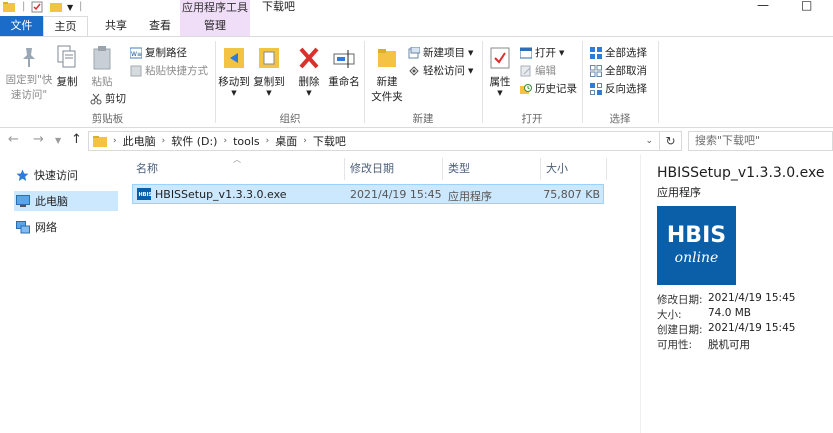  I want to click on new-folder-icon, so click(387, 58).